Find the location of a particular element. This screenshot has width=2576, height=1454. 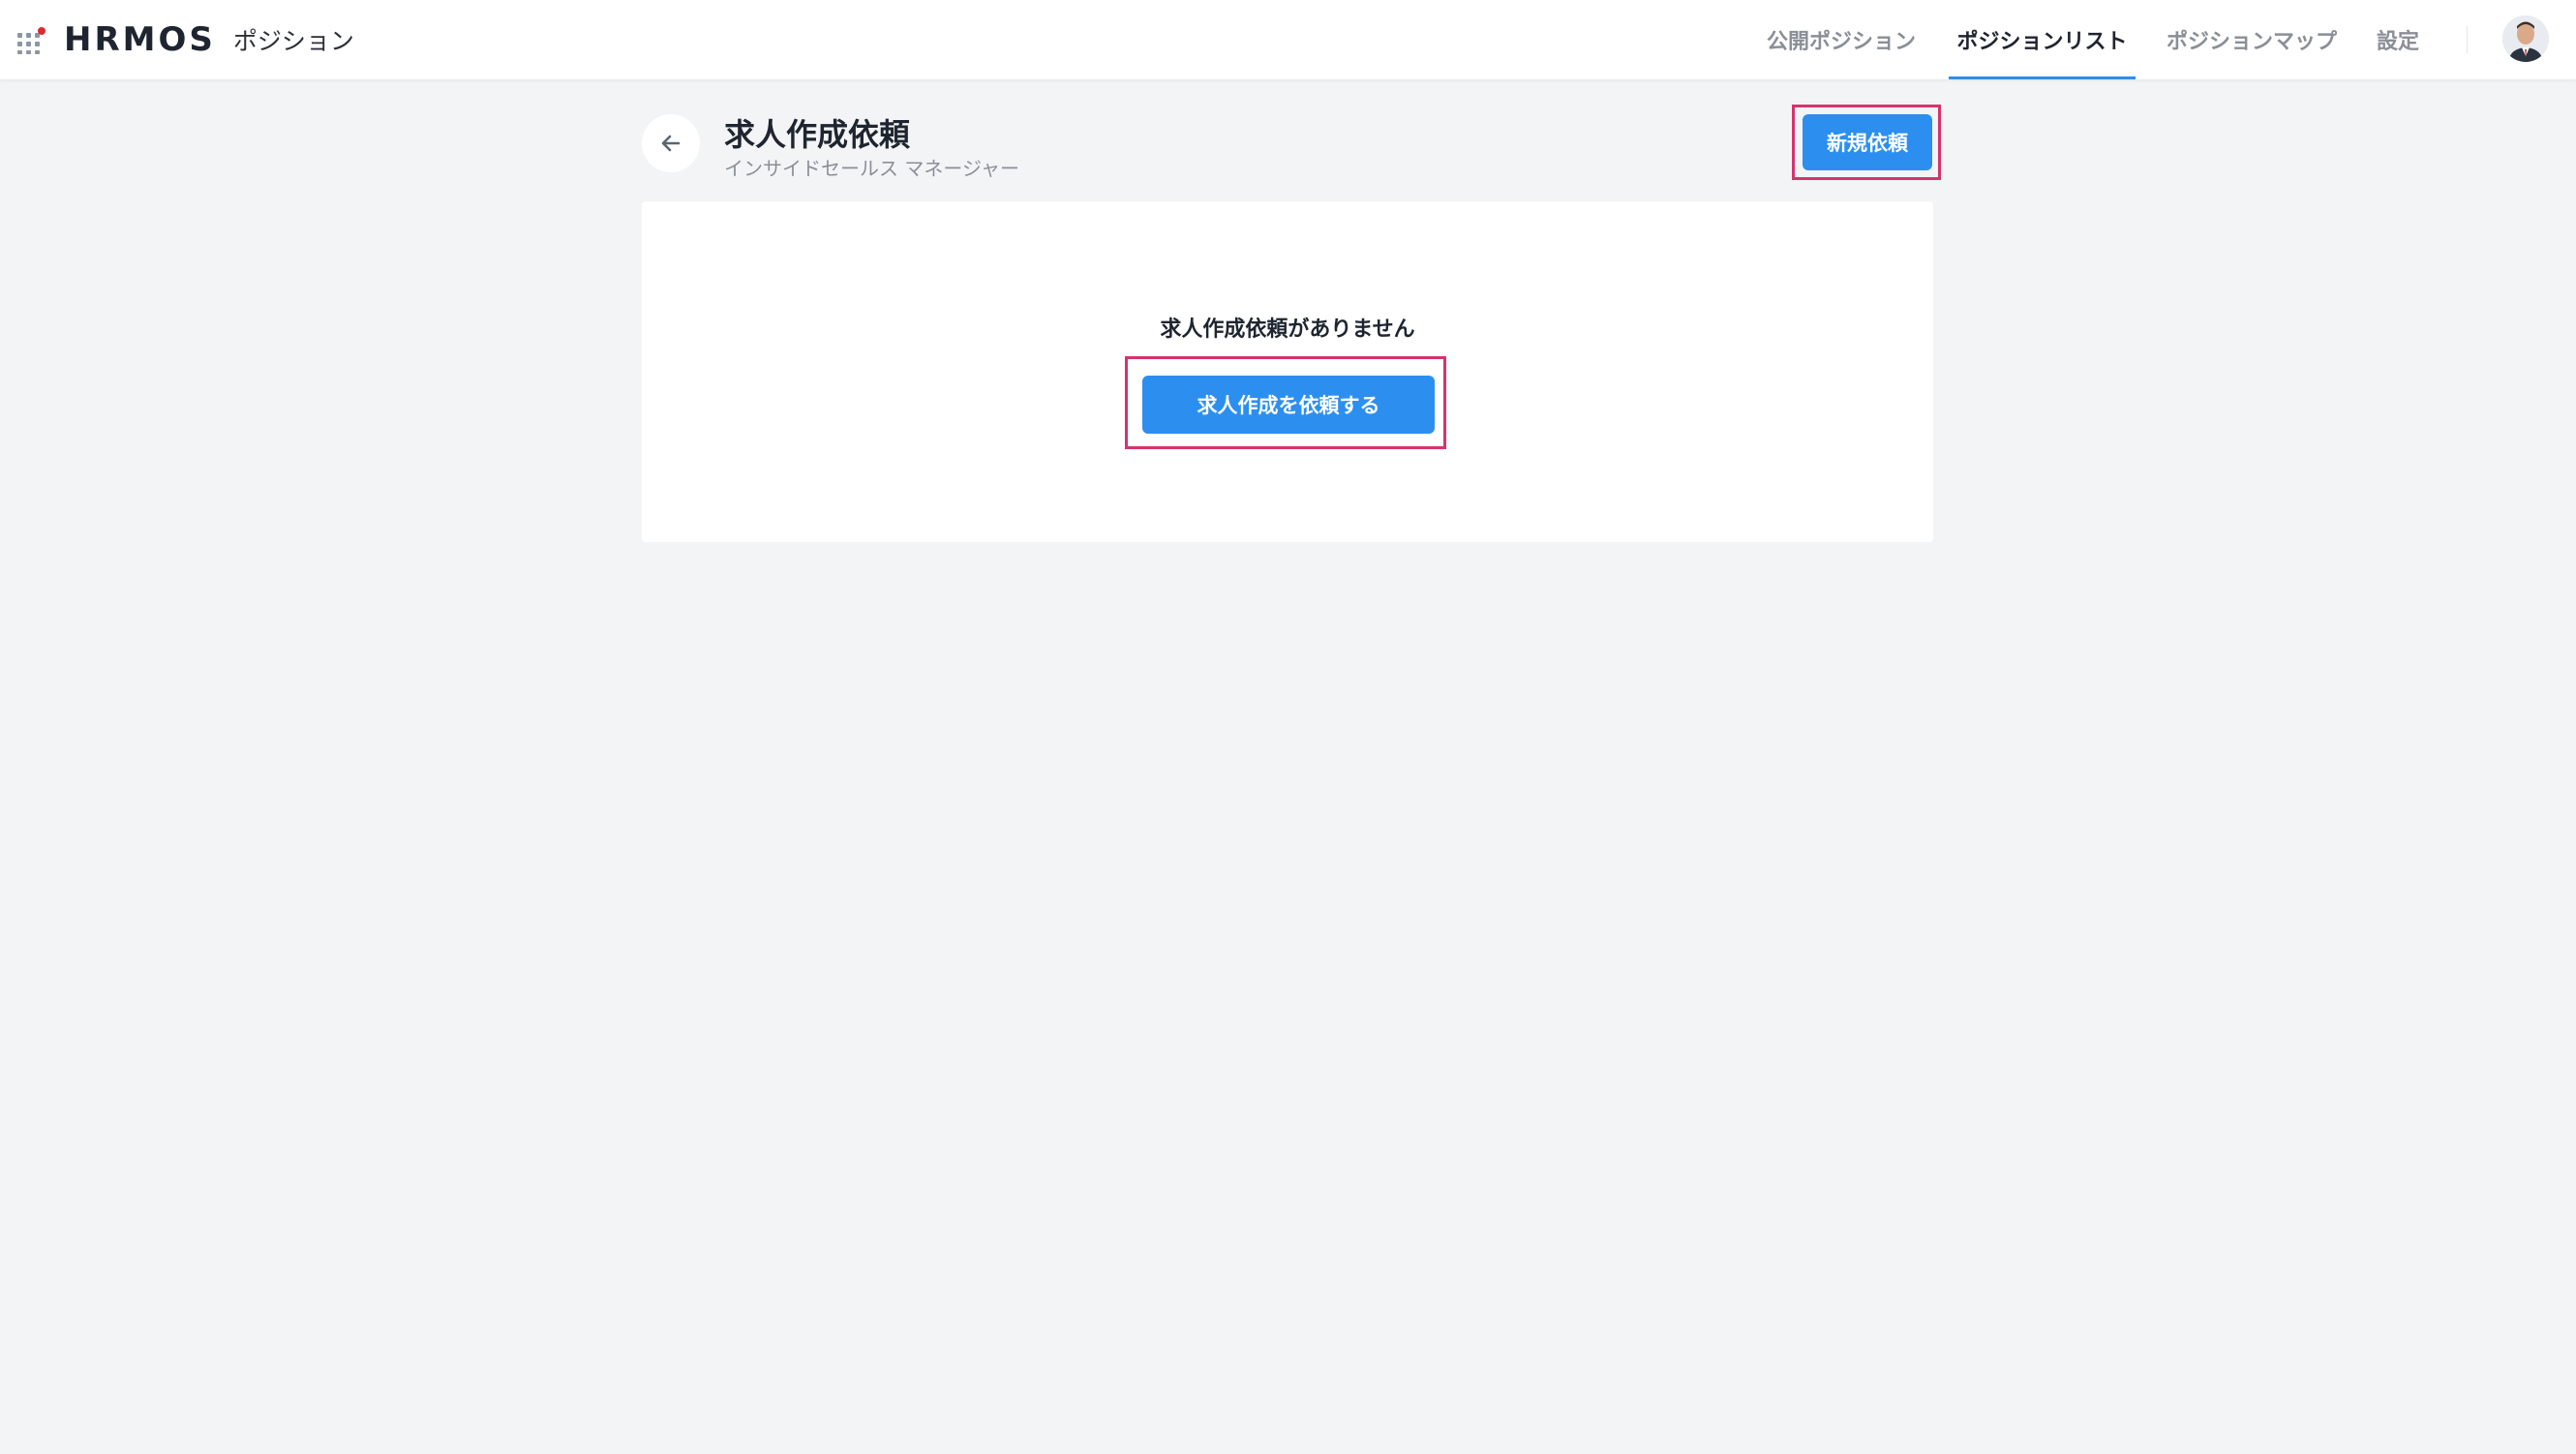

nav-divider is located at coordinates (2468, 39).